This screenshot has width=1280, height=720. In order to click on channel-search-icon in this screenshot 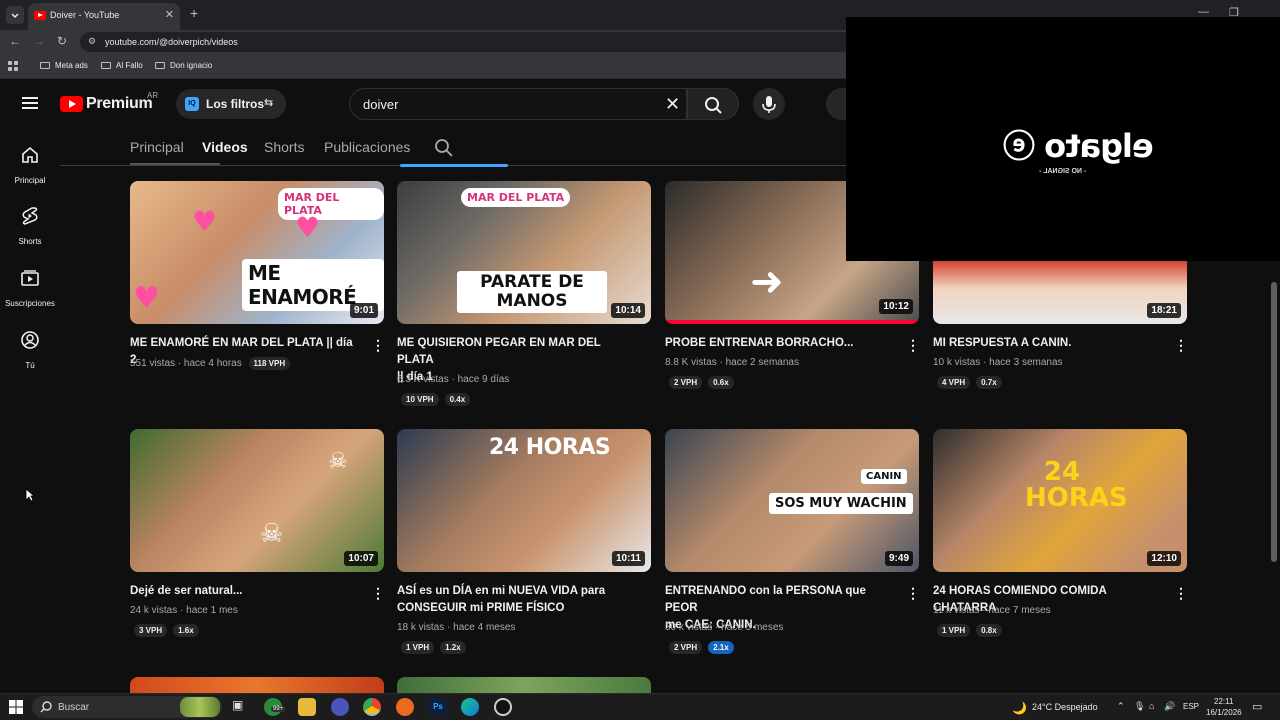, I will do `click(444, 148)`.